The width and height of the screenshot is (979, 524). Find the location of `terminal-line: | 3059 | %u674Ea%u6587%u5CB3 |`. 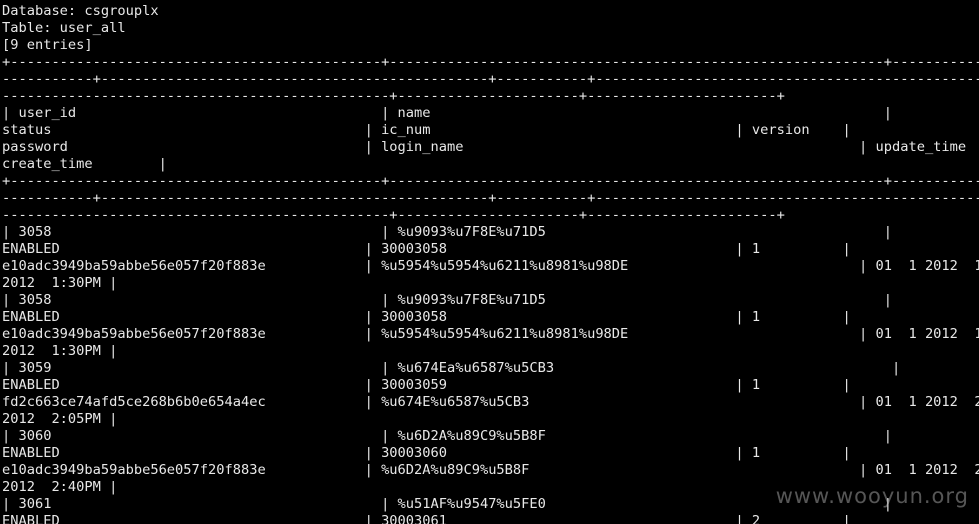

terminal-line: | 3059 | %u674Ea%u6587%u5CB3 | is located at coordinates (451, 368).